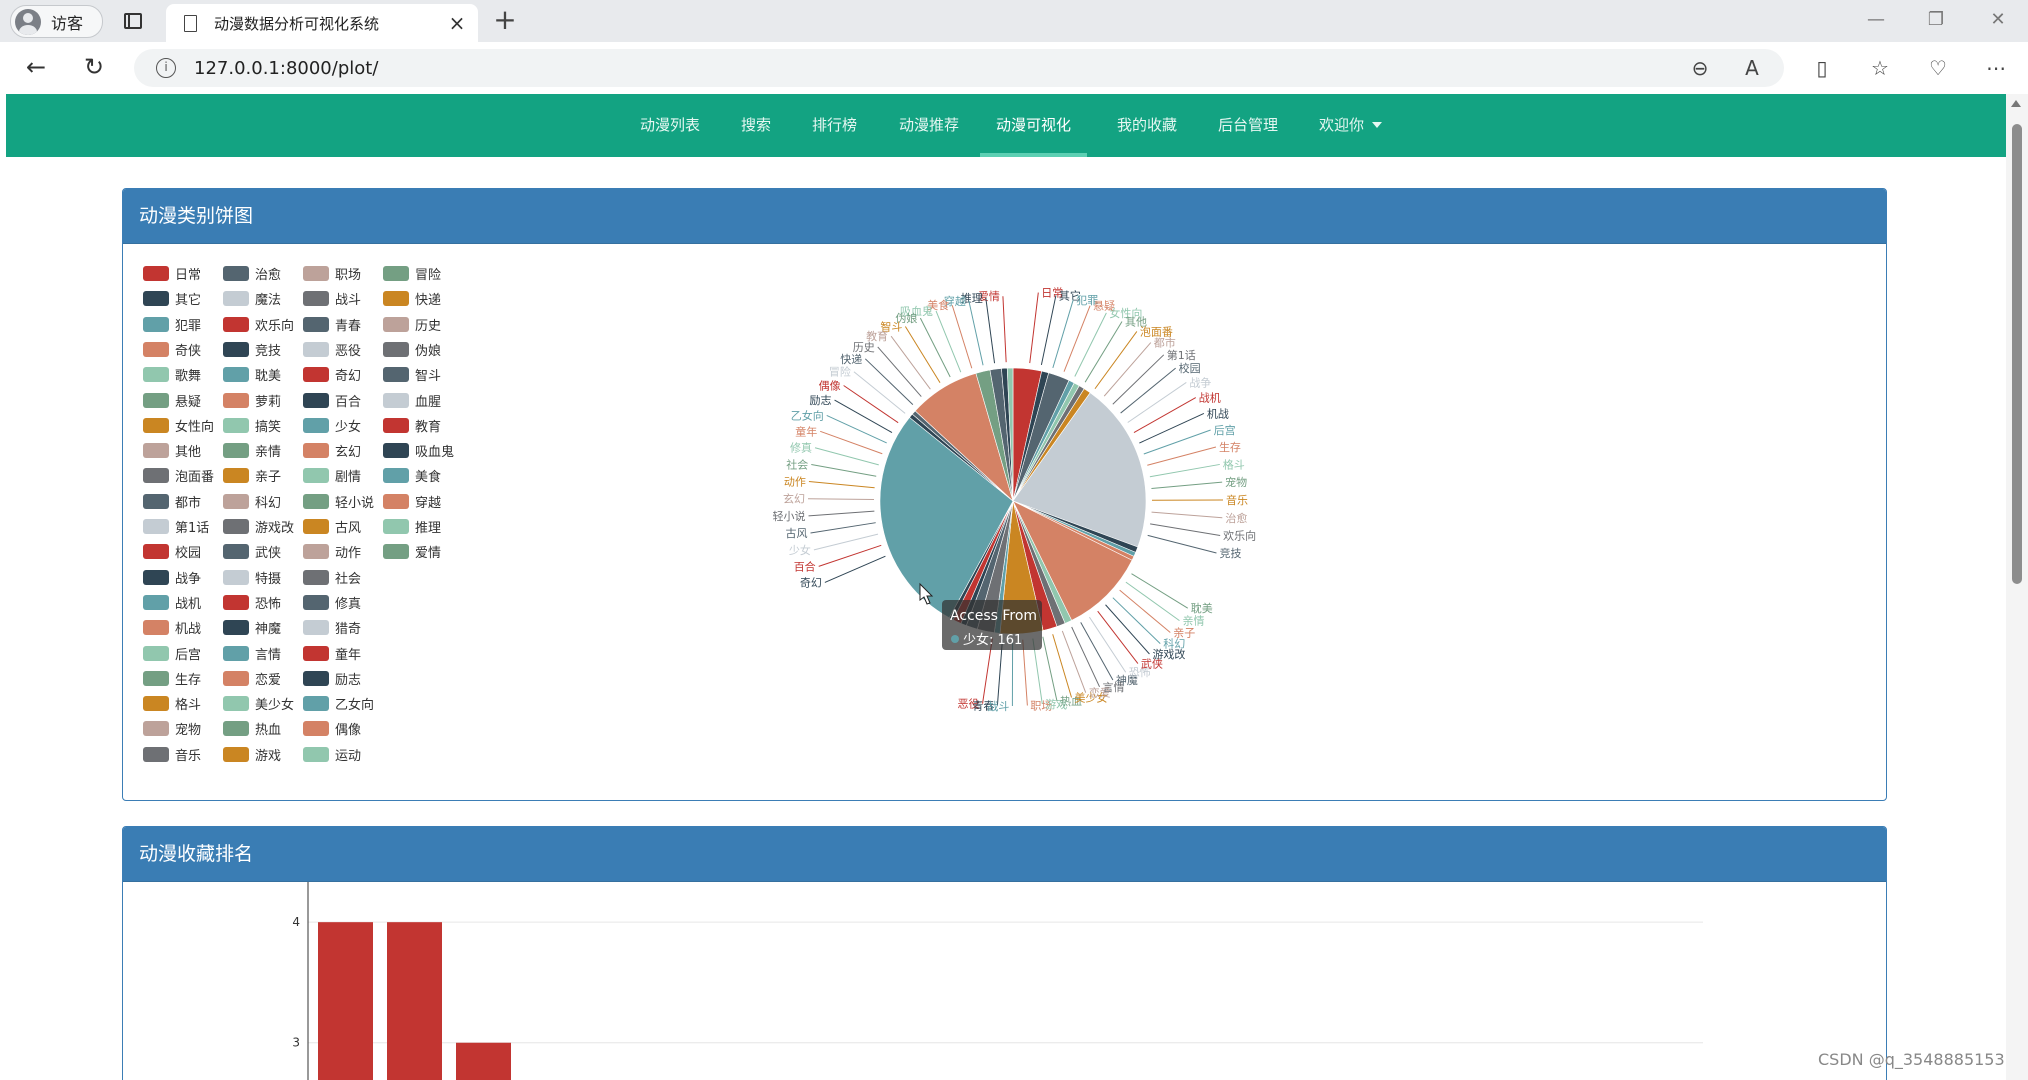 Image resolution: width=2028 pixels, height=1080 pixels. Describe the element at coordinates (1998, 19) in the screenshot. I see `close-window-icon: ✕` at that location.